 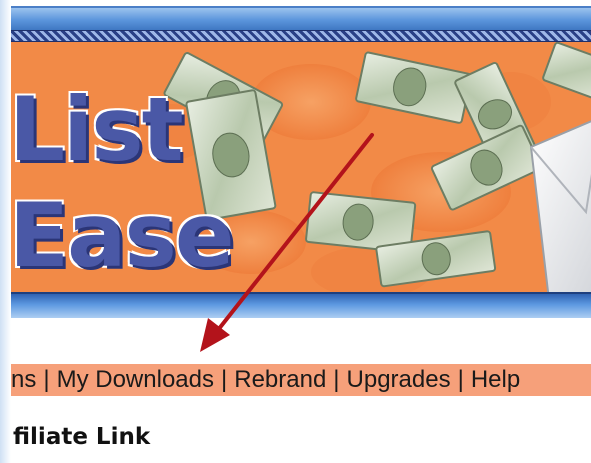 What do you see at coordinates (97, 129) in the screenshot?
I see `logo-text-list: List` at bounding box center [97, 129].